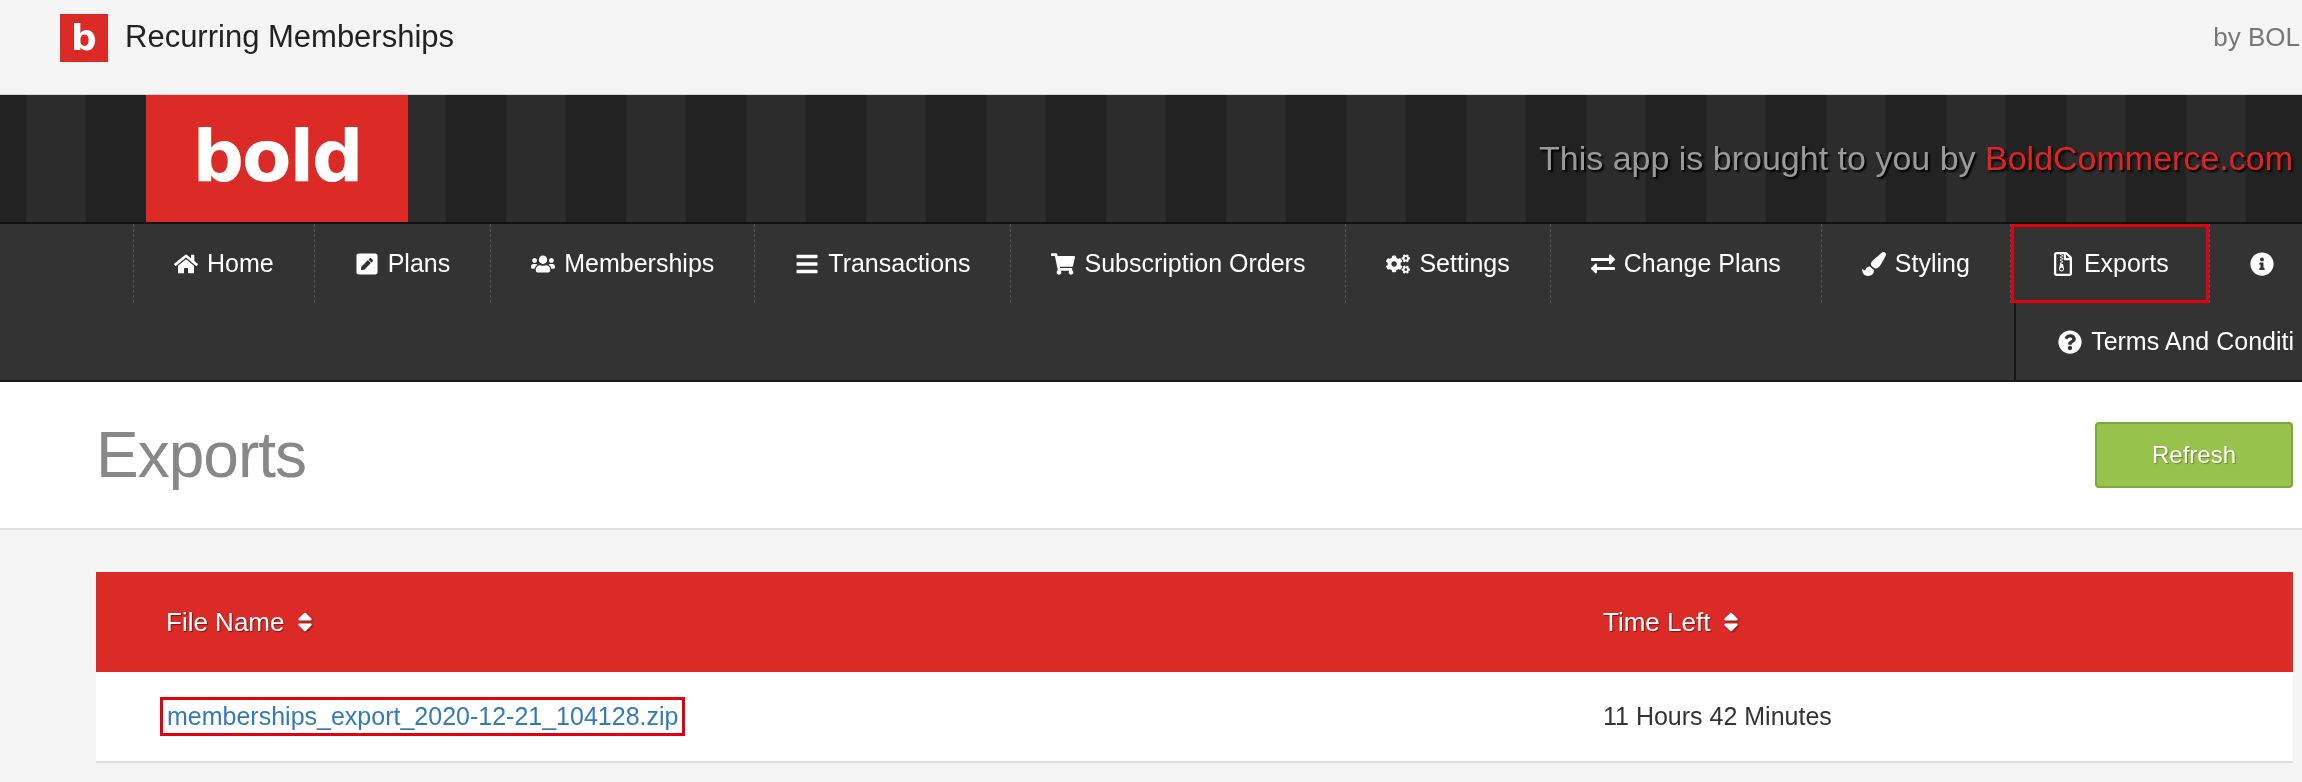 This screenshot has width=2302, height=782. I want to click on vendor-label: by BOL, so click(2257, 37).